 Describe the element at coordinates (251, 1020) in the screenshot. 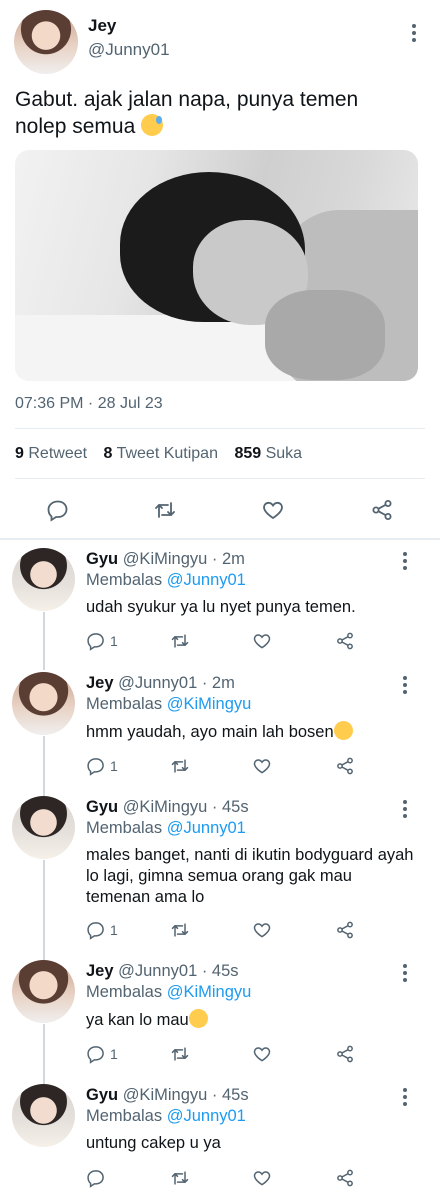

I see `reply-text: ya kan lo mau` at that location.